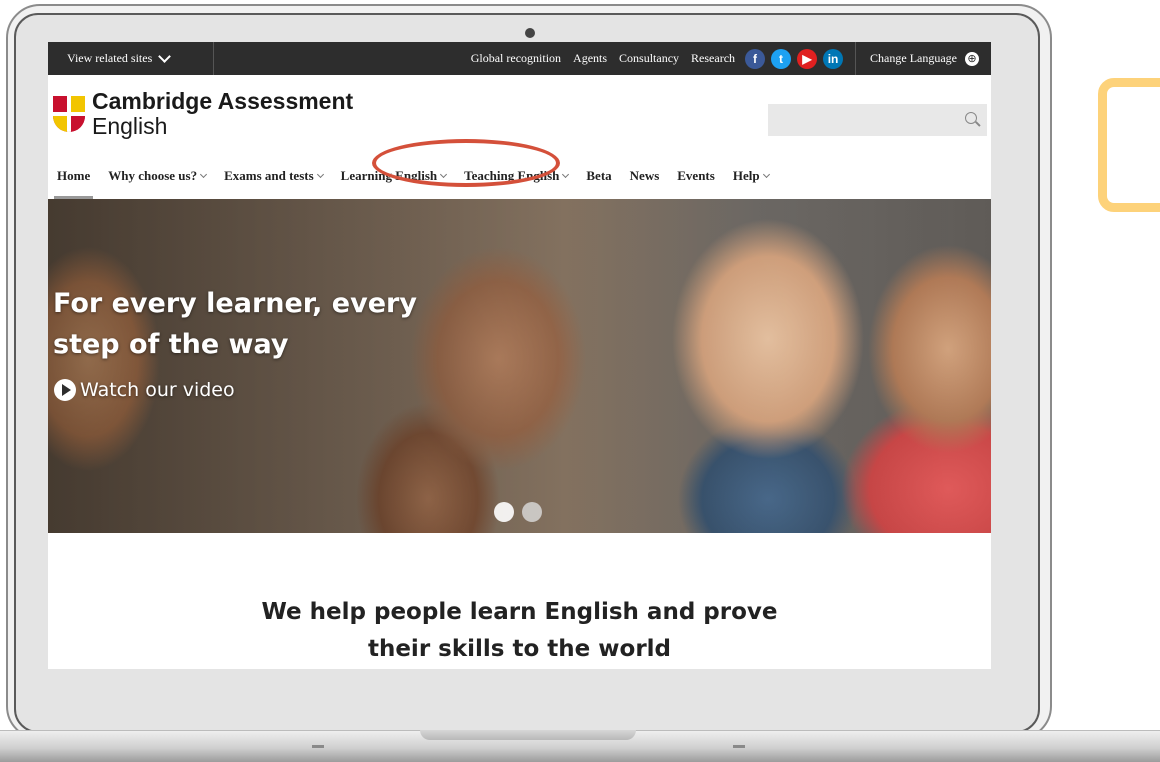  Describe the element at coordinates (713, 58) in the screenshot. I see `link-research: Research` at that location.